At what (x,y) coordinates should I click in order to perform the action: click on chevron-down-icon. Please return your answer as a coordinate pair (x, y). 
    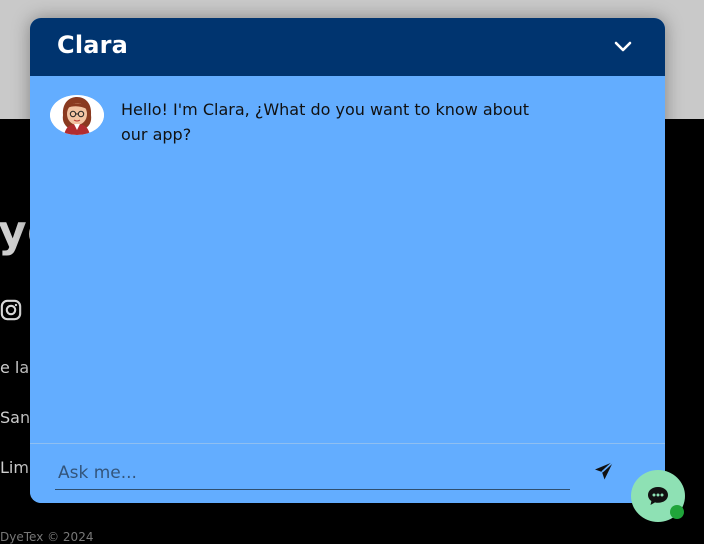
    Looking at the image, I should click on (623, 46).